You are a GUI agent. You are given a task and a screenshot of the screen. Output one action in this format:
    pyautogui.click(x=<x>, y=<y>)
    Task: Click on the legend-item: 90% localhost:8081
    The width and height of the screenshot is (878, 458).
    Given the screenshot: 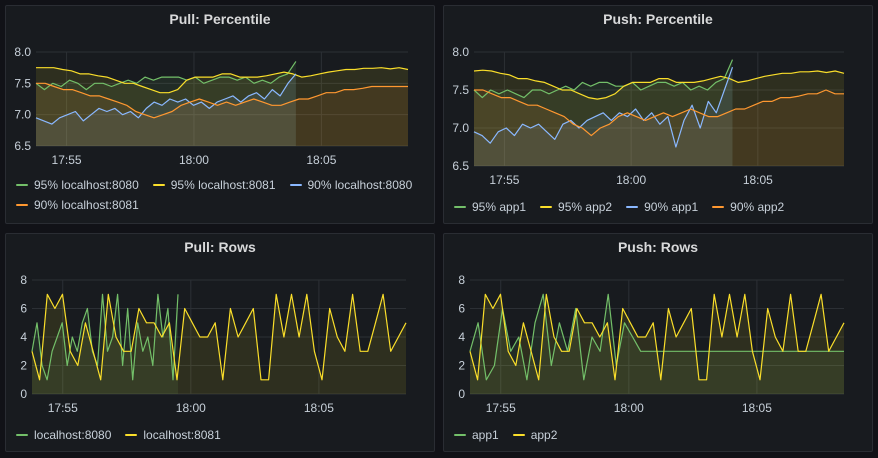 What is the action you would take?
    pyautogui.click(x=77, y=205)
    